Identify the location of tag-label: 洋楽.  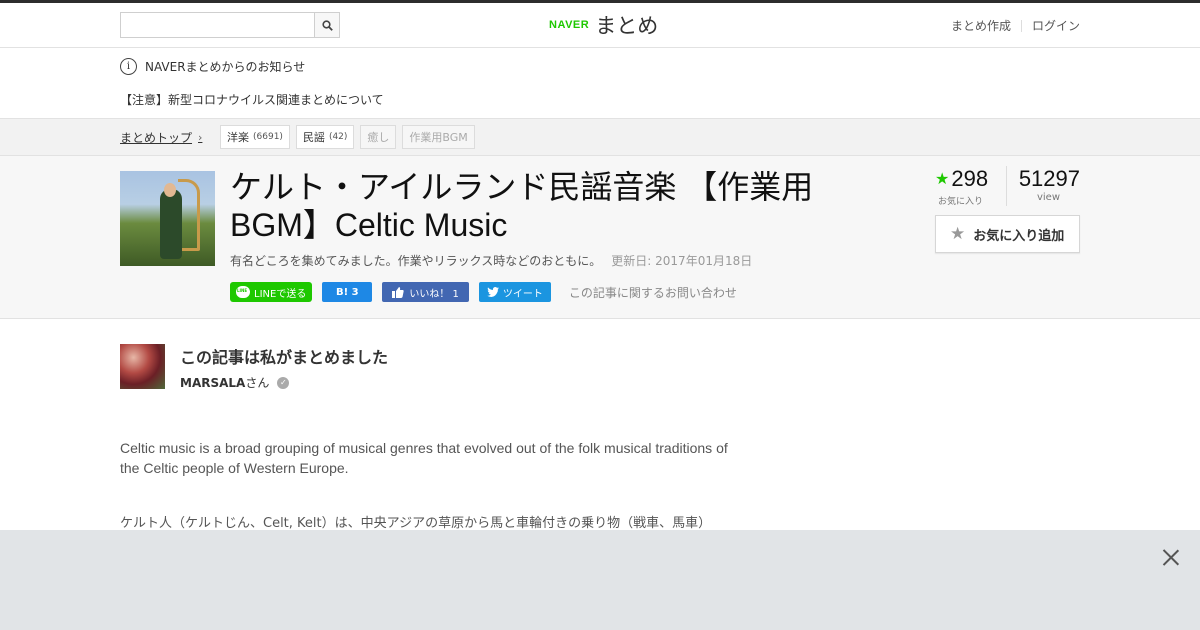
(238, 137).